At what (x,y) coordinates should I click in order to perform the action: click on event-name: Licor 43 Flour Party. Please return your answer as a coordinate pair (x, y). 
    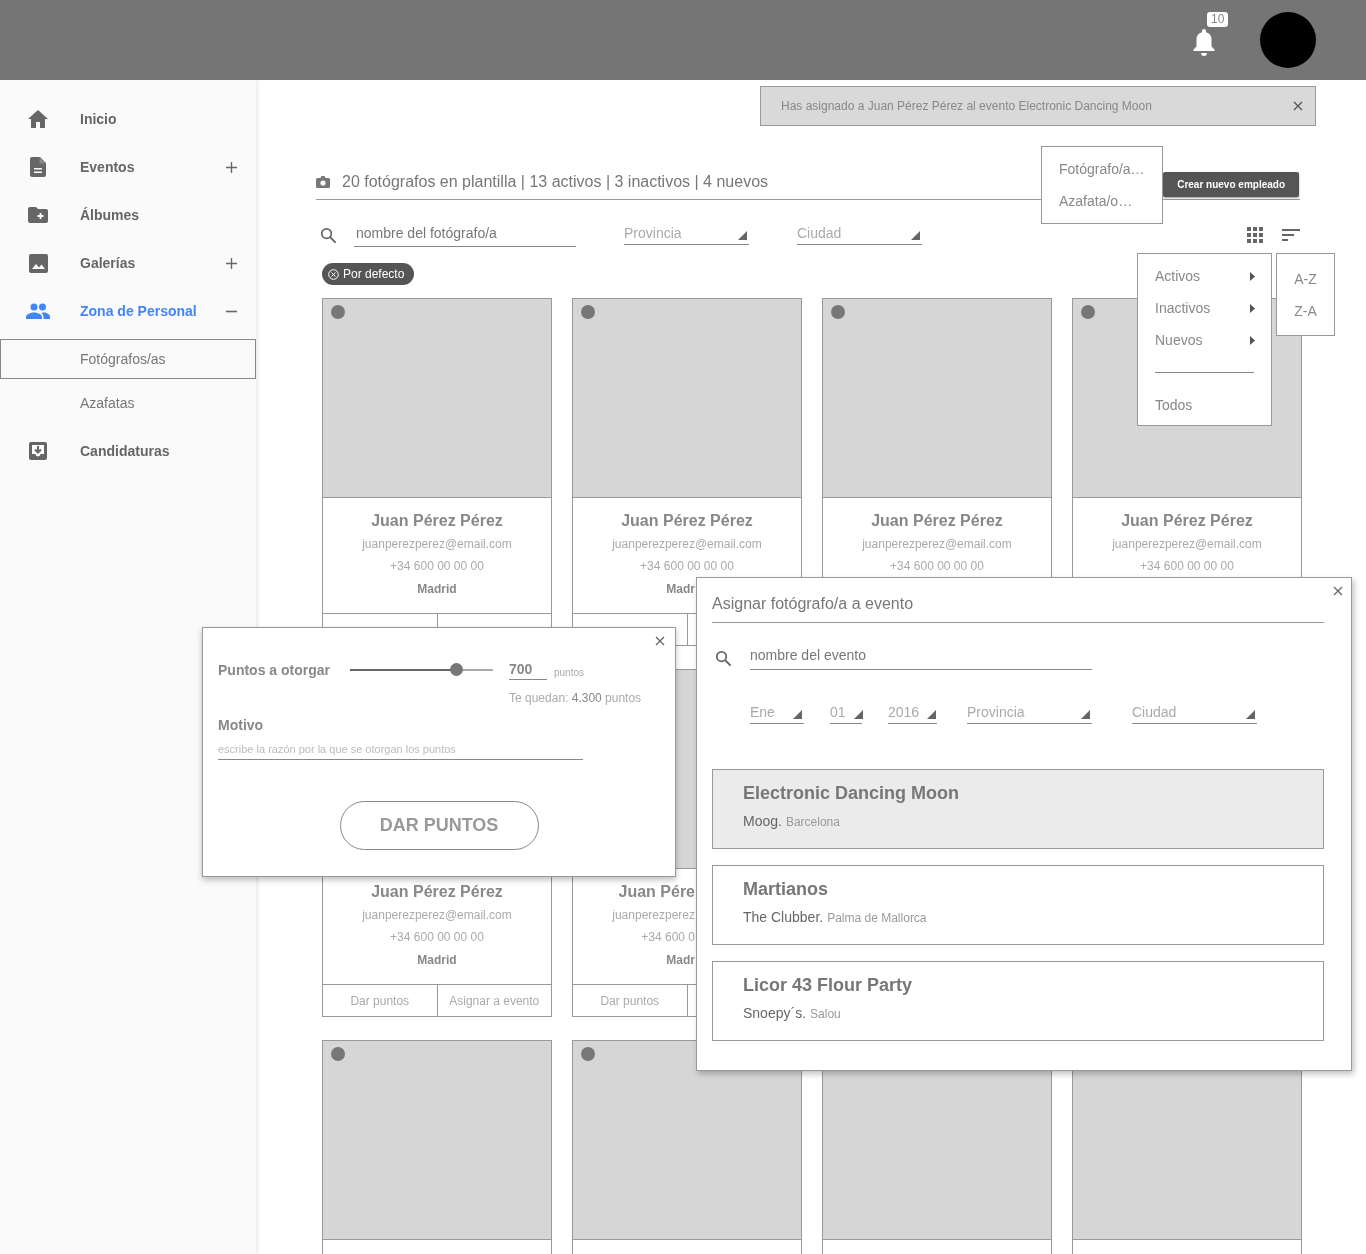
    Looking at the image, I should click on (828, 985).